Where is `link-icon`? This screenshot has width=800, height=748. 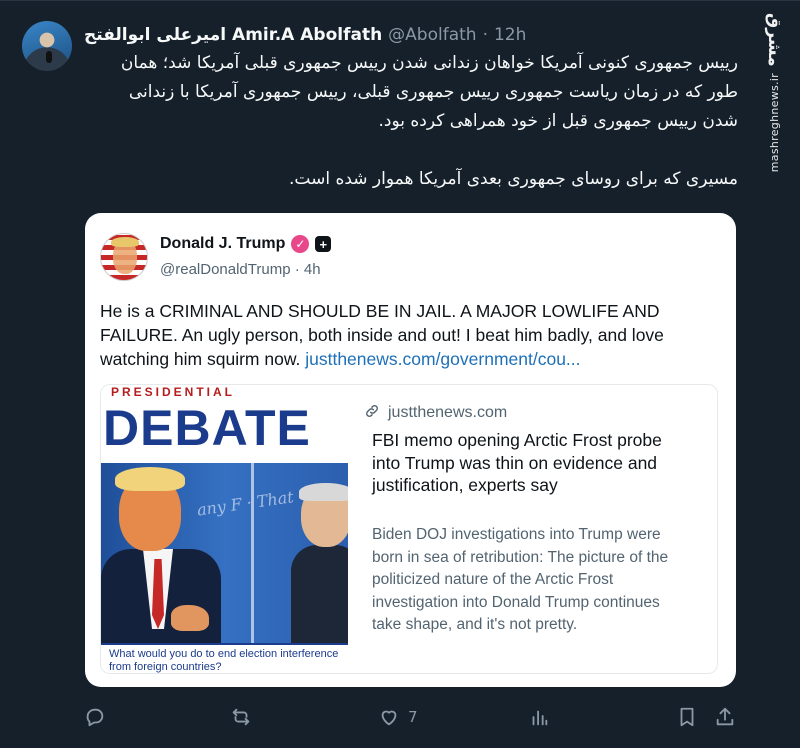
link-icon is located at coordinates (372, 413).